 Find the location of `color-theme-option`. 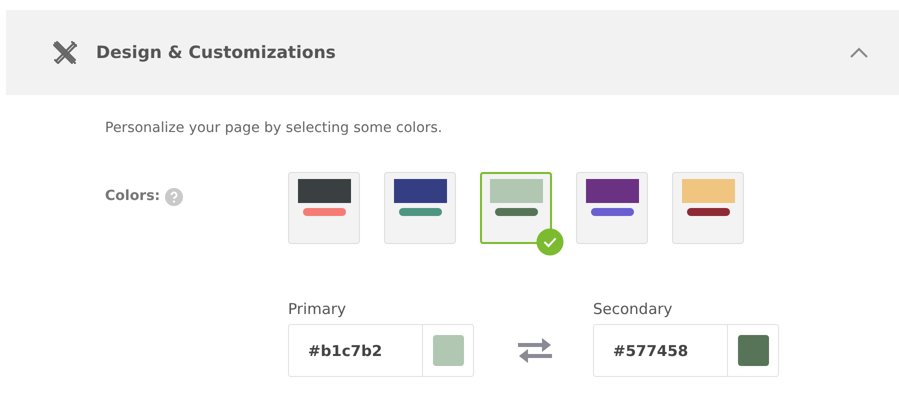

color-theme-option is located at coordinates (516, 208).